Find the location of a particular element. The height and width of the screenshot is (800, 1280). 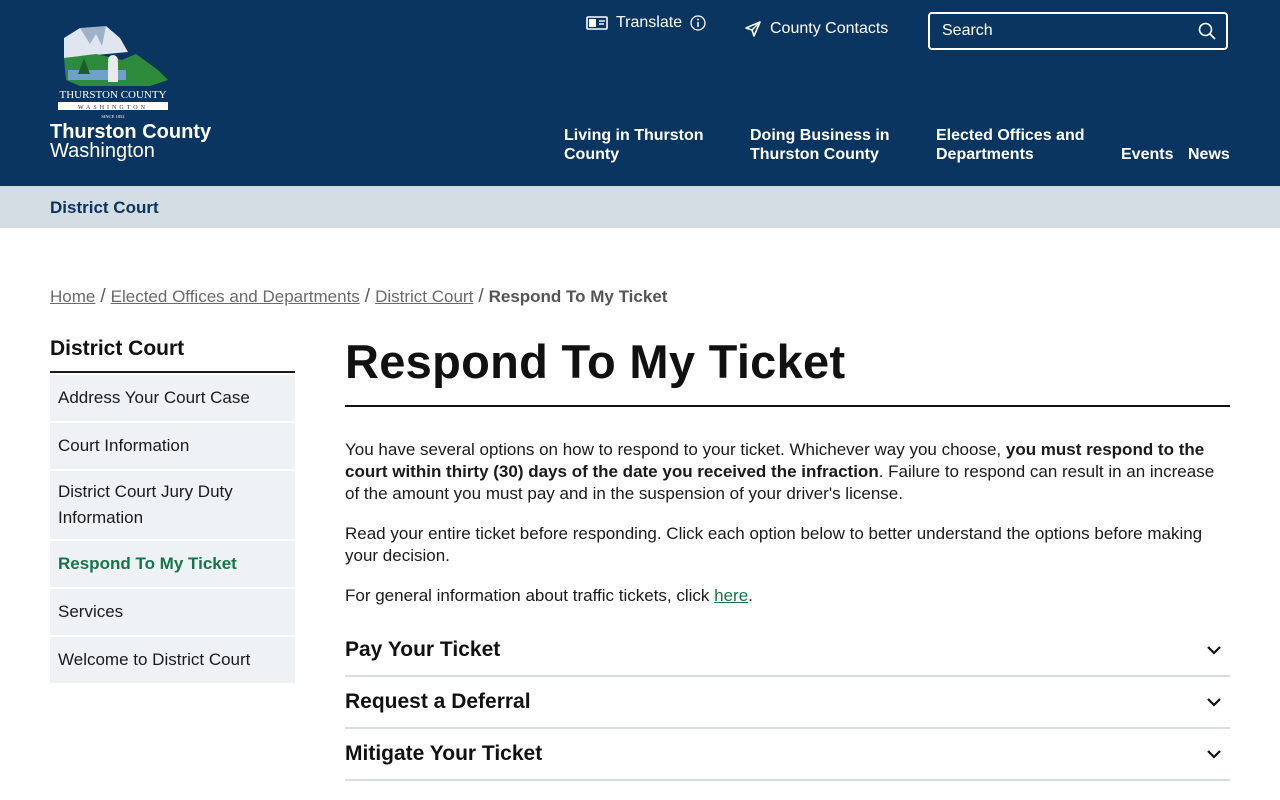

search-box is located at coordinates (1078, 31).